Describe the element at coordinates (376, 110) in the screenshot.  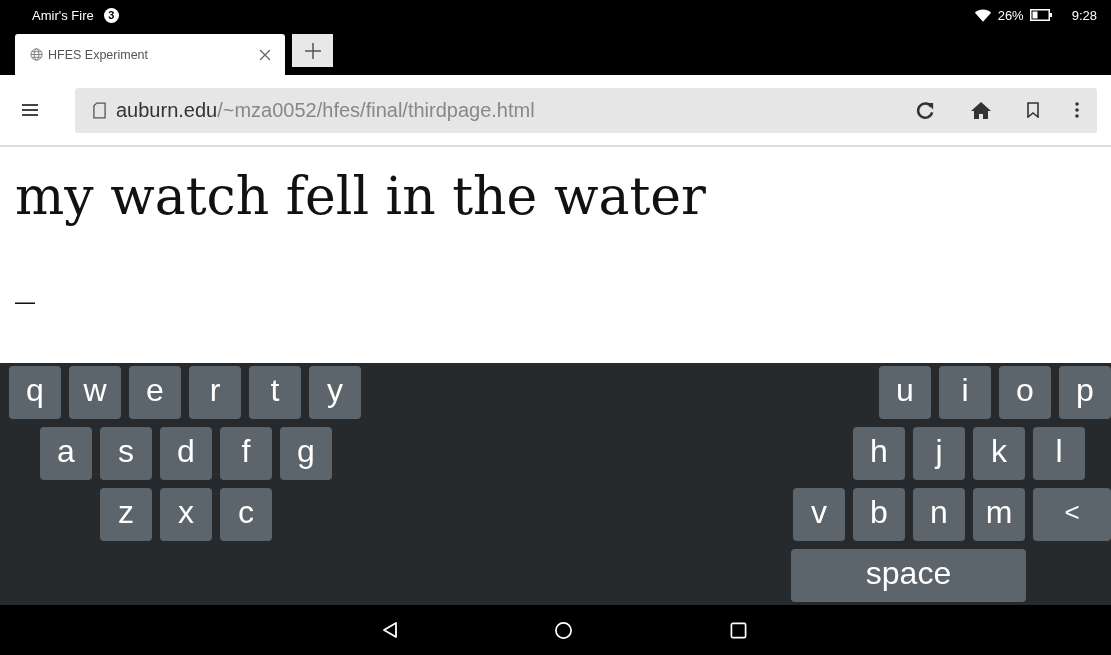
I see `url-path: /~mza0052/hfes/final/thirdpage.html` at that location.